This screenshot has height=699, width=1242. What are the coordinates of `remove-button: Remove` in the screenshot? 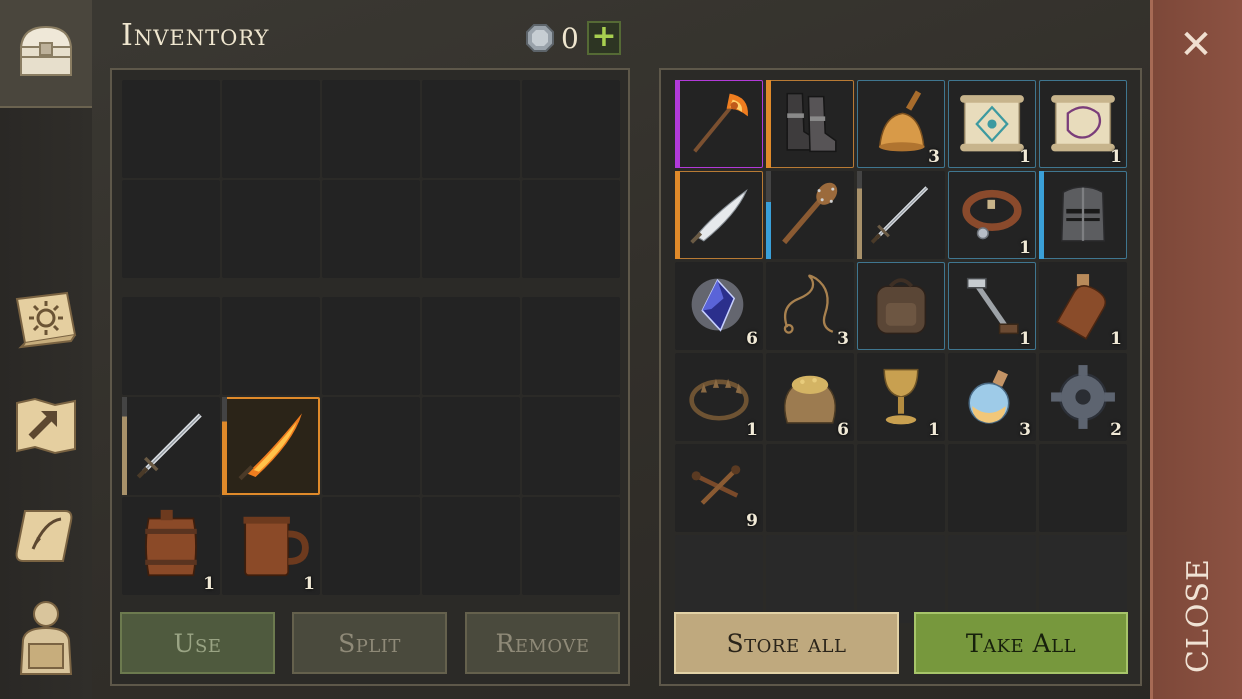 It's located at (542, 643).